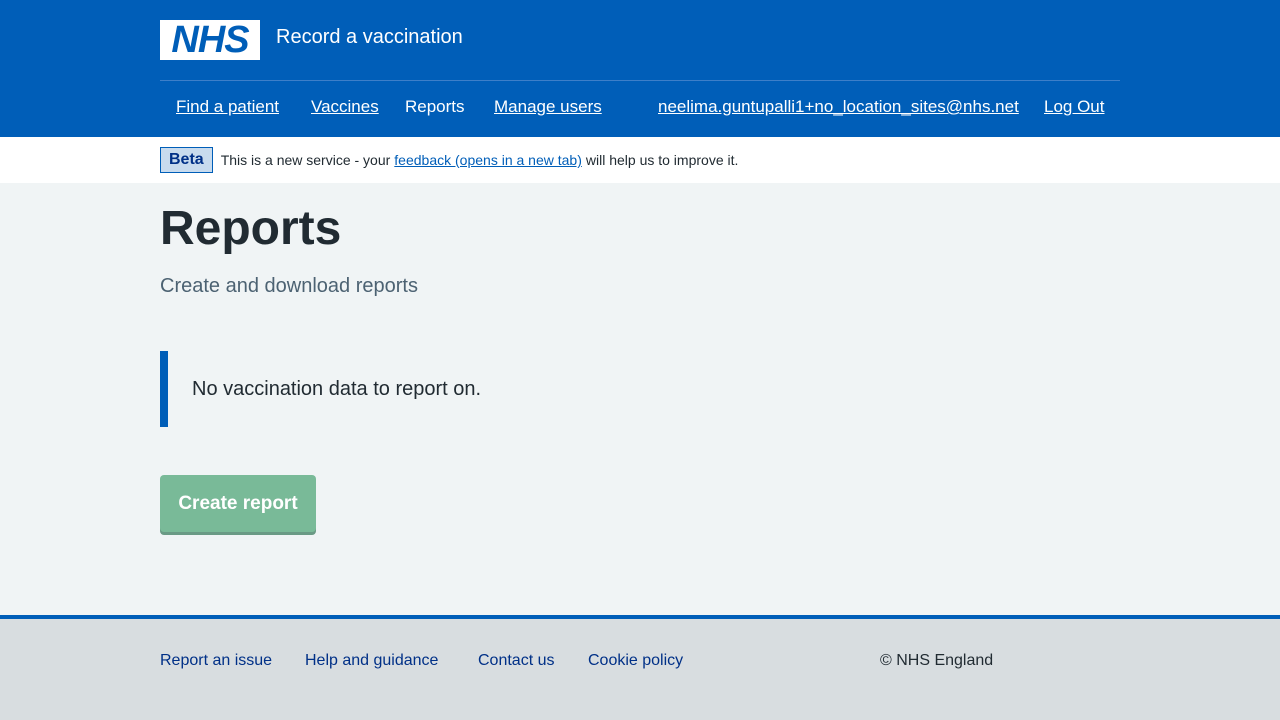 This screenshot has height=720, width=1280. I want to click on nhs-logo: NHS, so click(210, 40).